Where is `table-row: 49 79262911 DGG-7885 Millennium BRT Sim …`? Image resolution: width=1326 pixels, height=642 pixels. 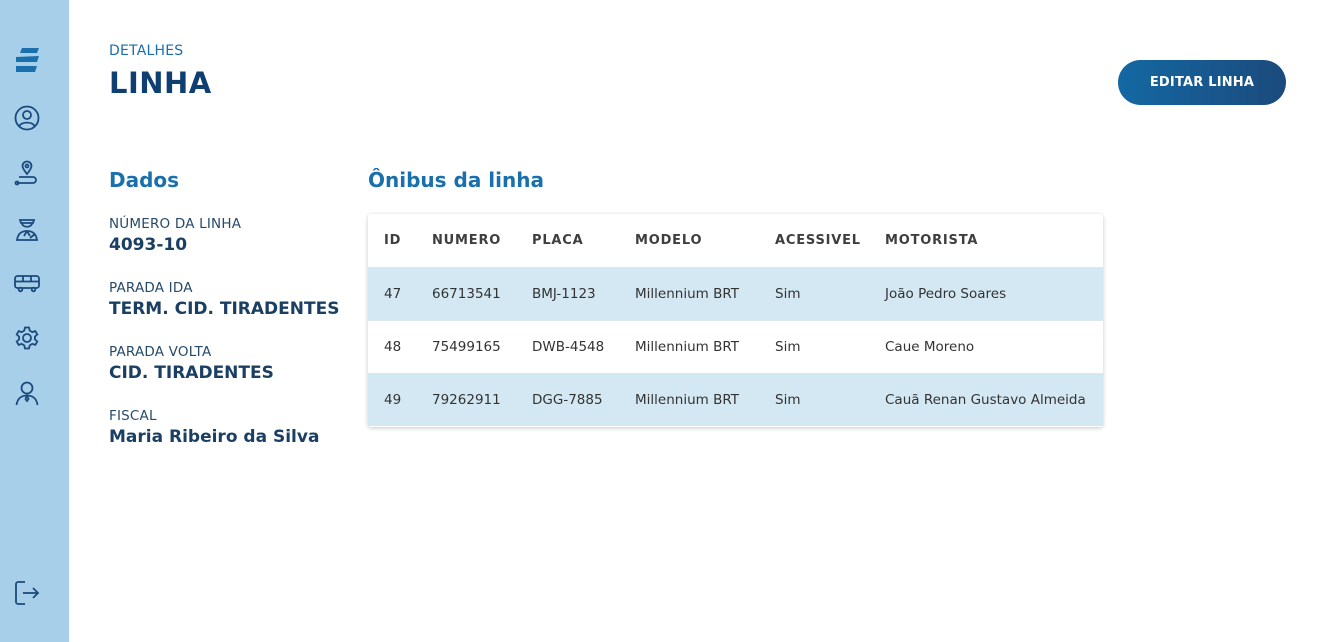 table-row: 49 79262911 DGG-7885 Millennium BRT Sim … is located at coordinates (735, 399).